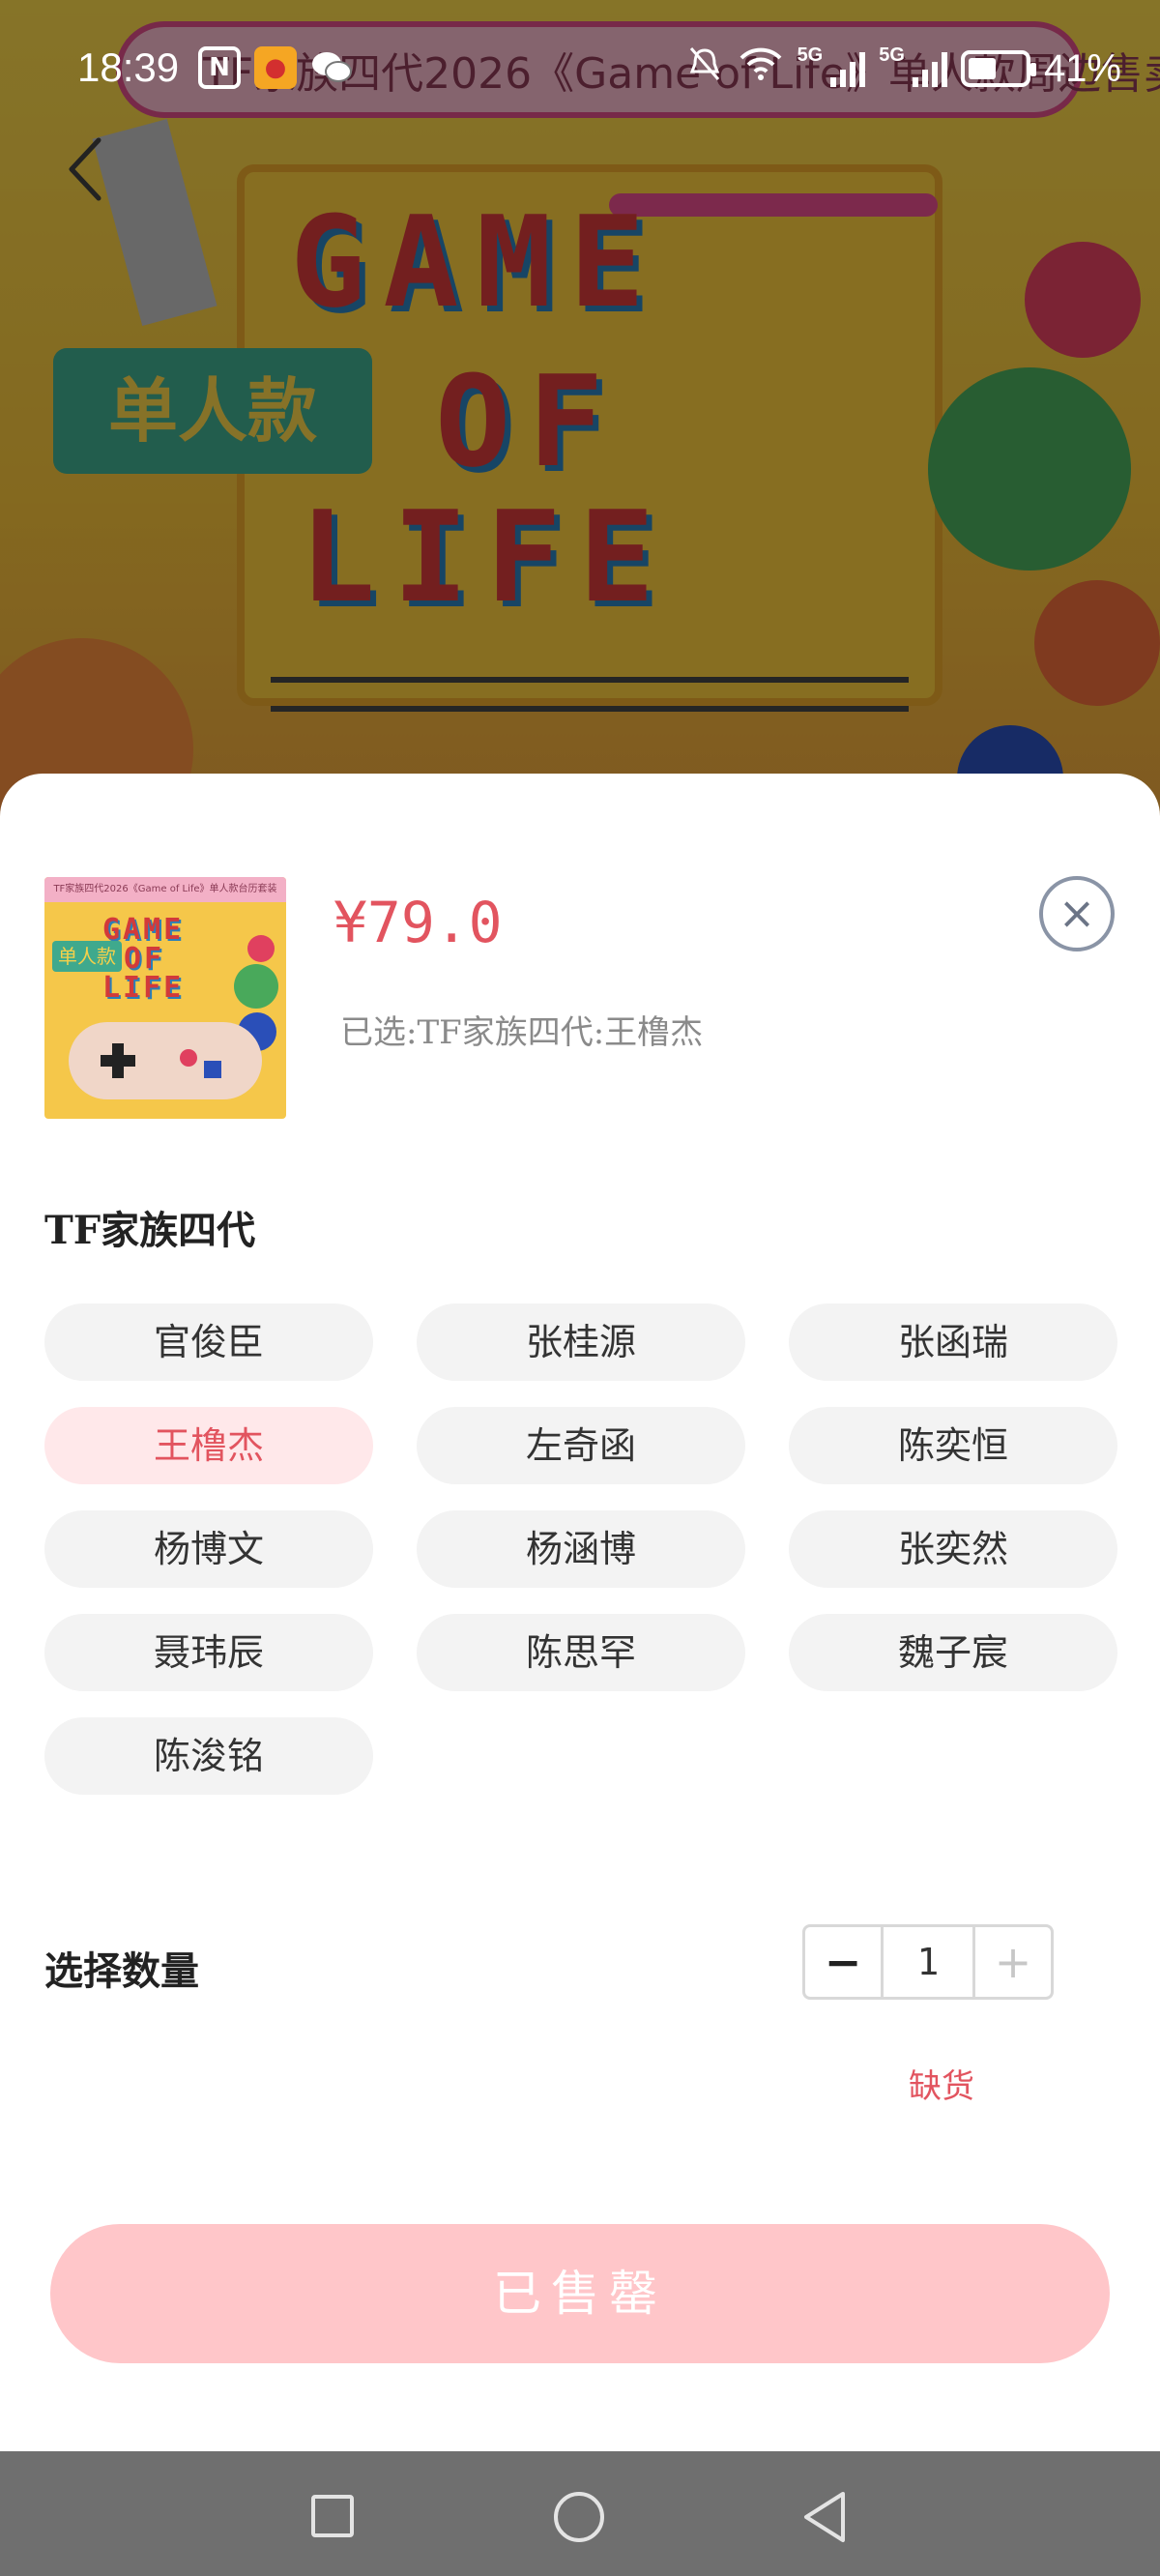 The image size is (1160, 2576). I want to click on thumbnail-sticker: 单人款, so click(87, 956).